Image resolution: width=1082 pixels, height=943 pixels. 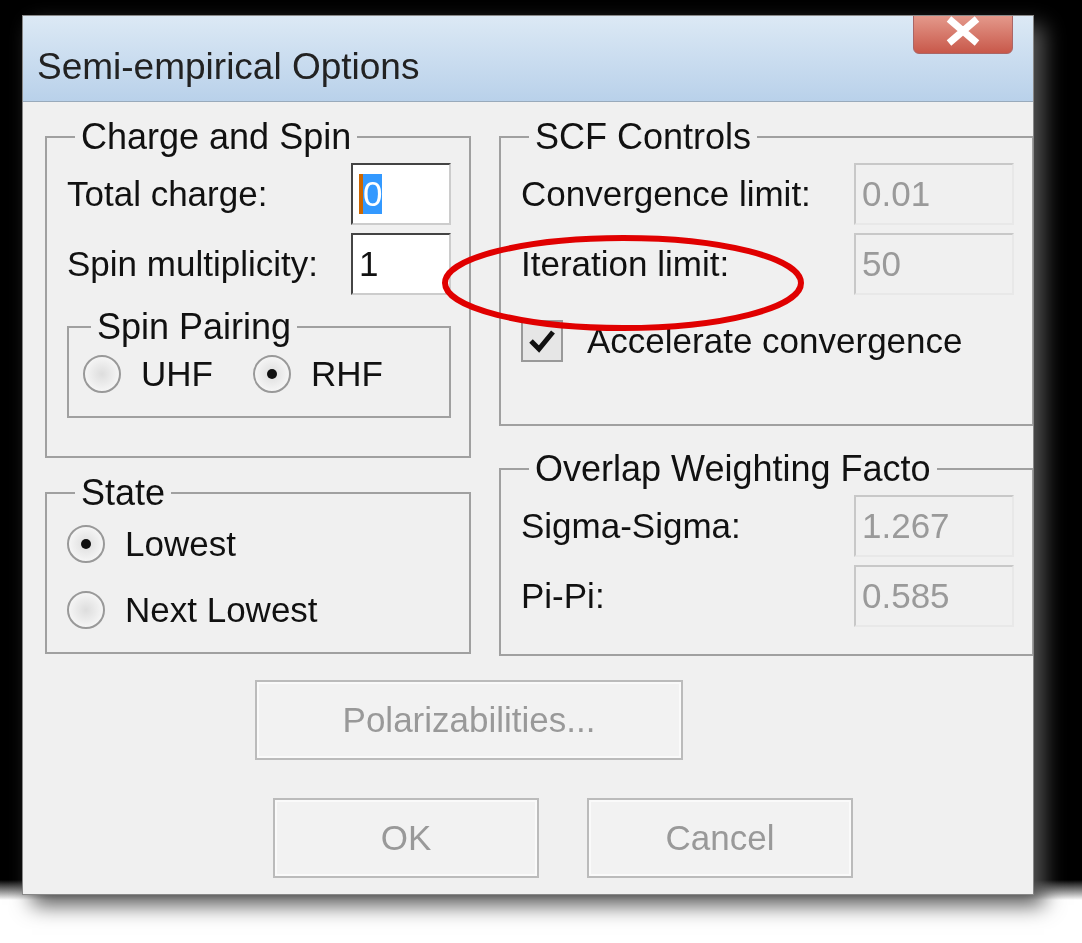 What do you see at coordinates (401, 264) in the screenshot?
I see `input-field: 1` at bounding box center [401, 264].